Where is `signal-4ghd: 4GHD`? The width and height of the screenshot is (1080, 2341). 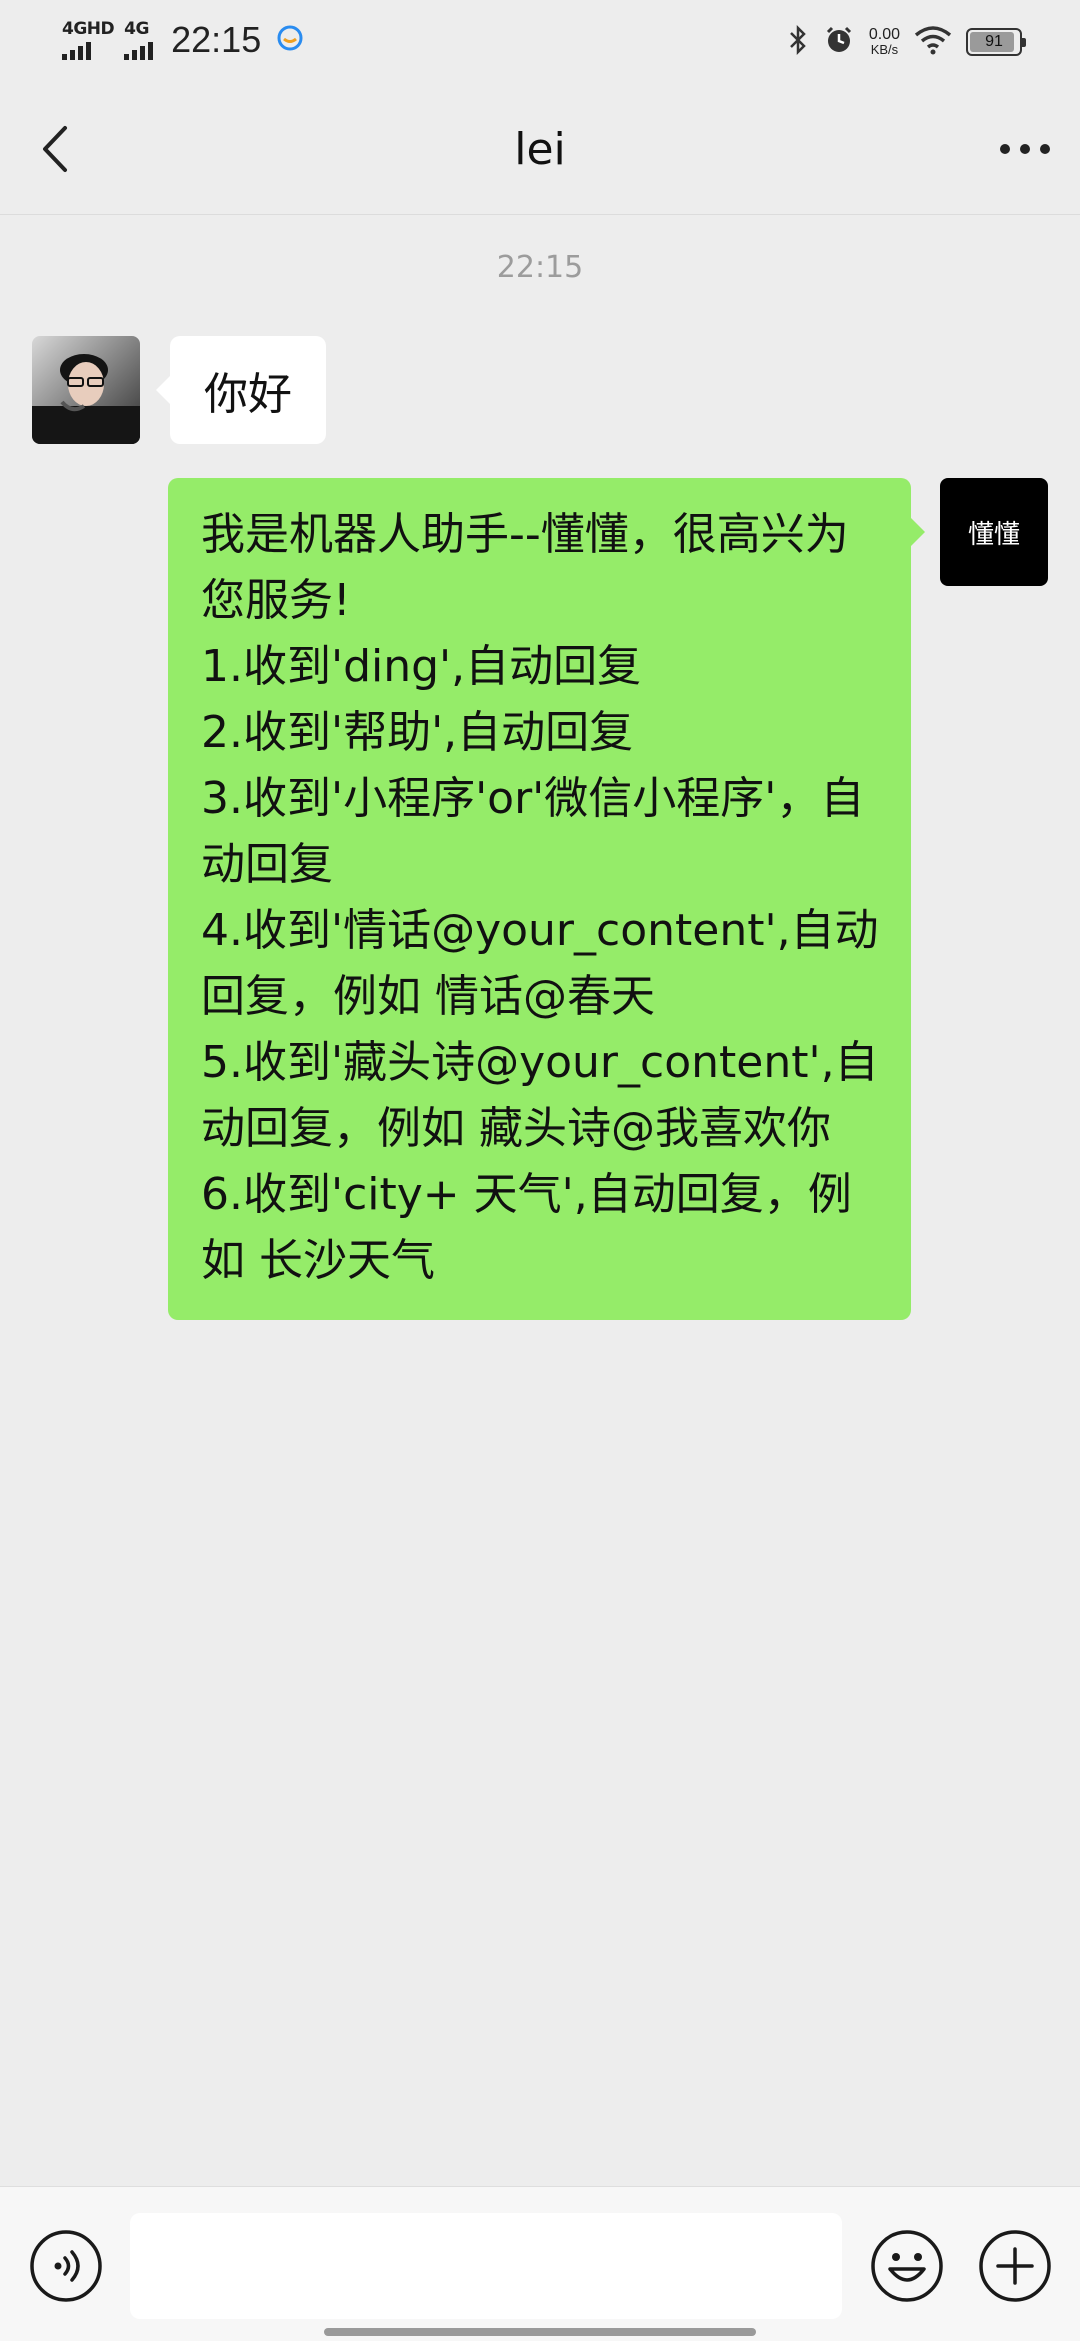
signal-4ghd: 4GHD is located at coordinates (88, 39).